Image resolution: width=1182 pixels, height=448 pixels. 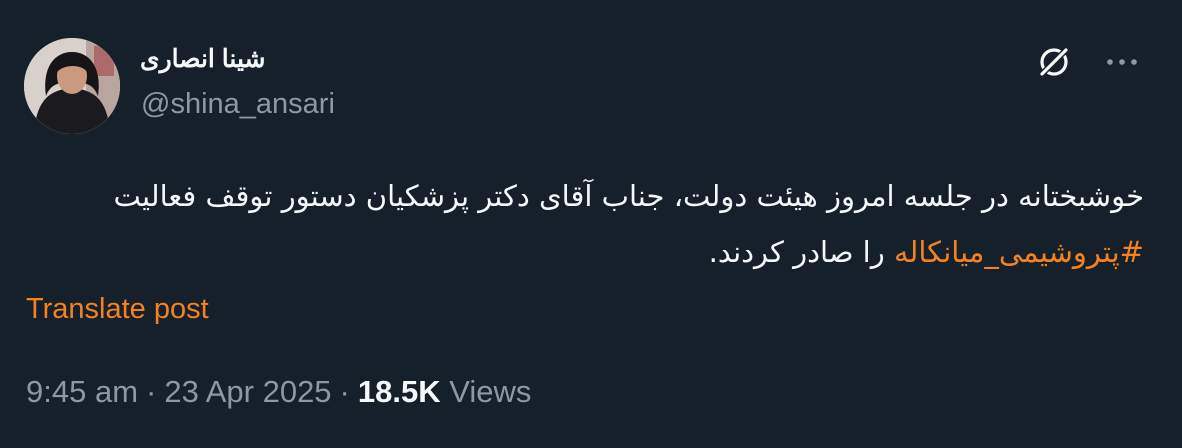 I want to click on post-date: 23 Apr 2025, so click(x=247, y=391).